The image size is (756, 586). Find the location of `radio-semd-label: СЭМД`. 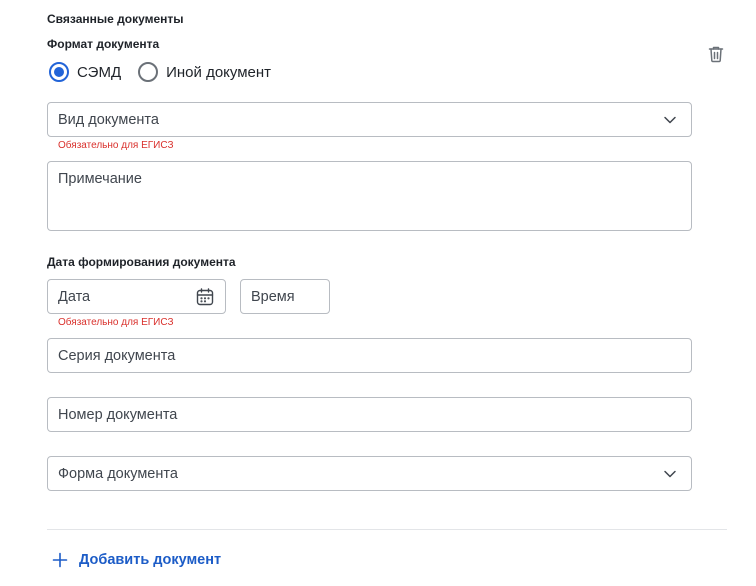

radio-semd-label: СЭМД is located at coordinates (99, 72).